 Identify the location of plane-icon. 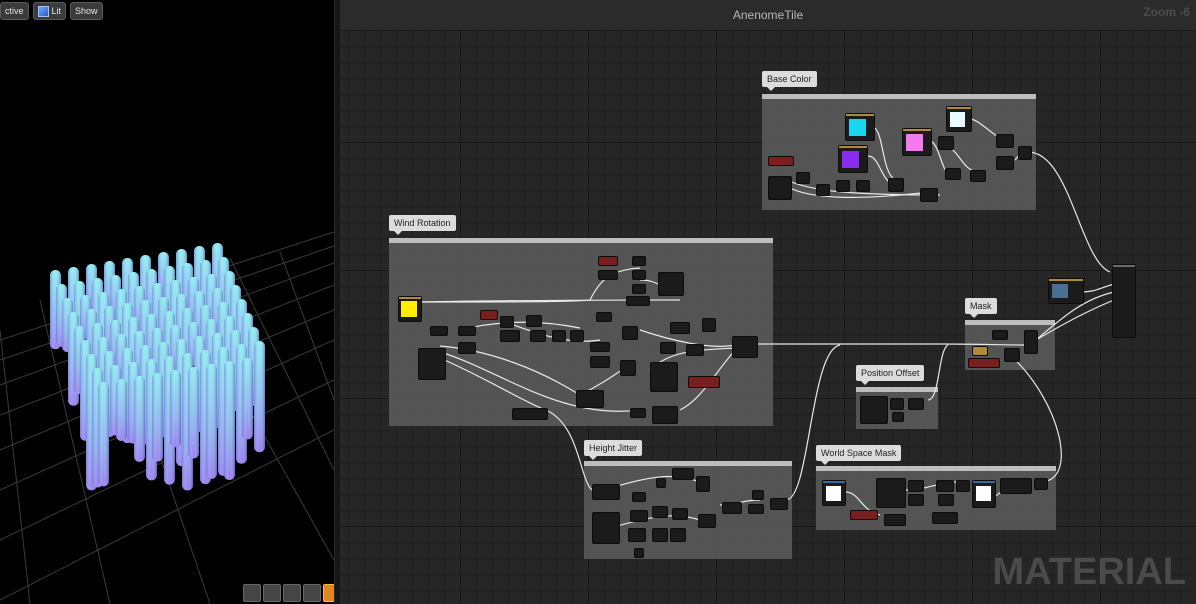
(292, 593).